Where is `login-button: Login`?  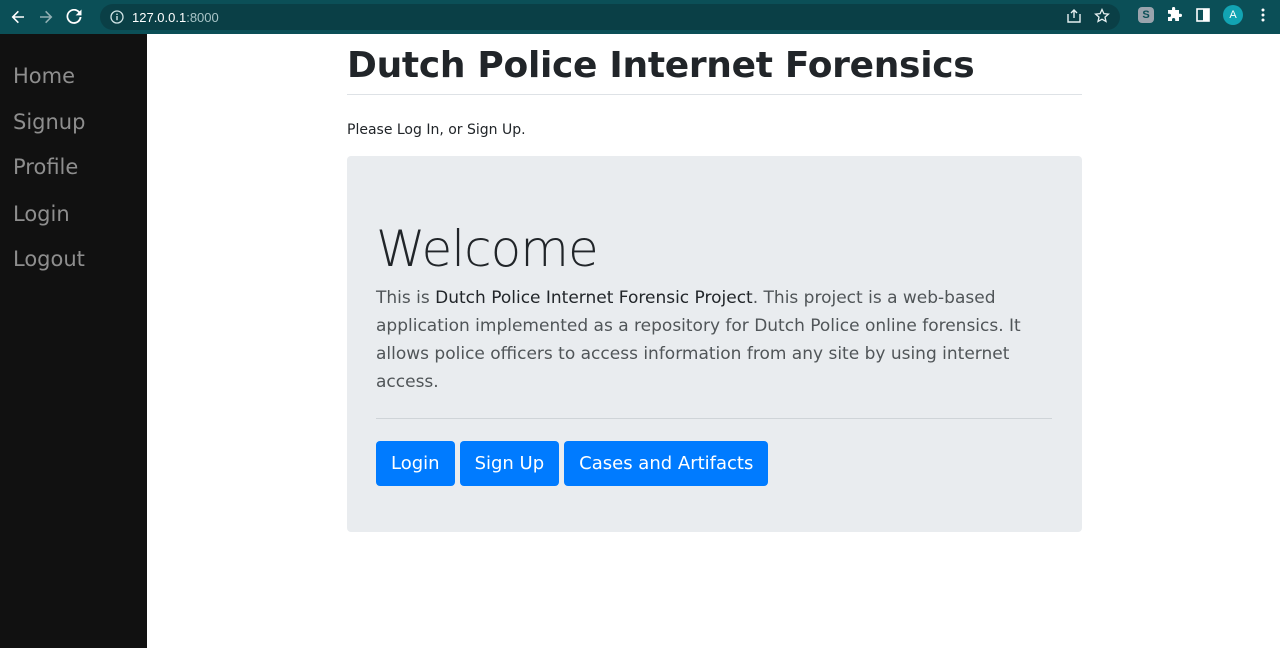 login-button: Login is located at coordinates (415, 463).